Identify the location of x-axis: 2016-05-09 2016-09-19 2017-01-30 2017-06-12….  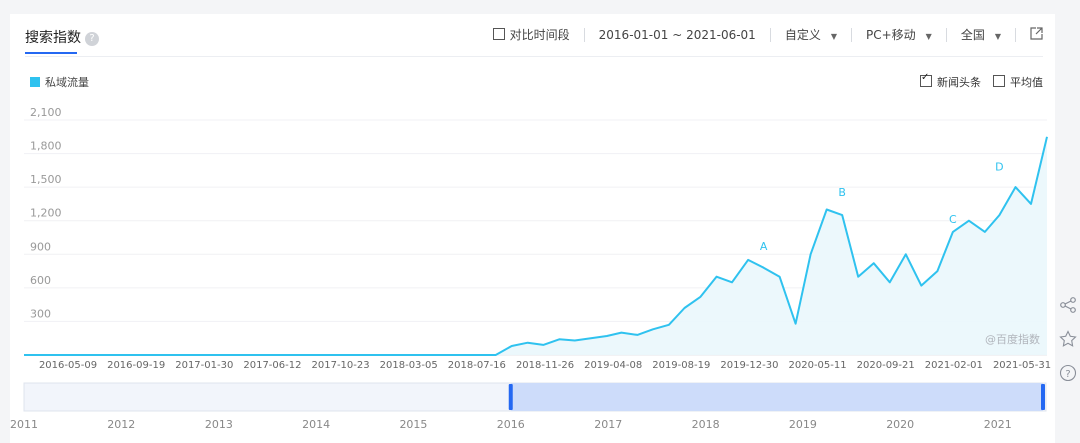
(545, 365).